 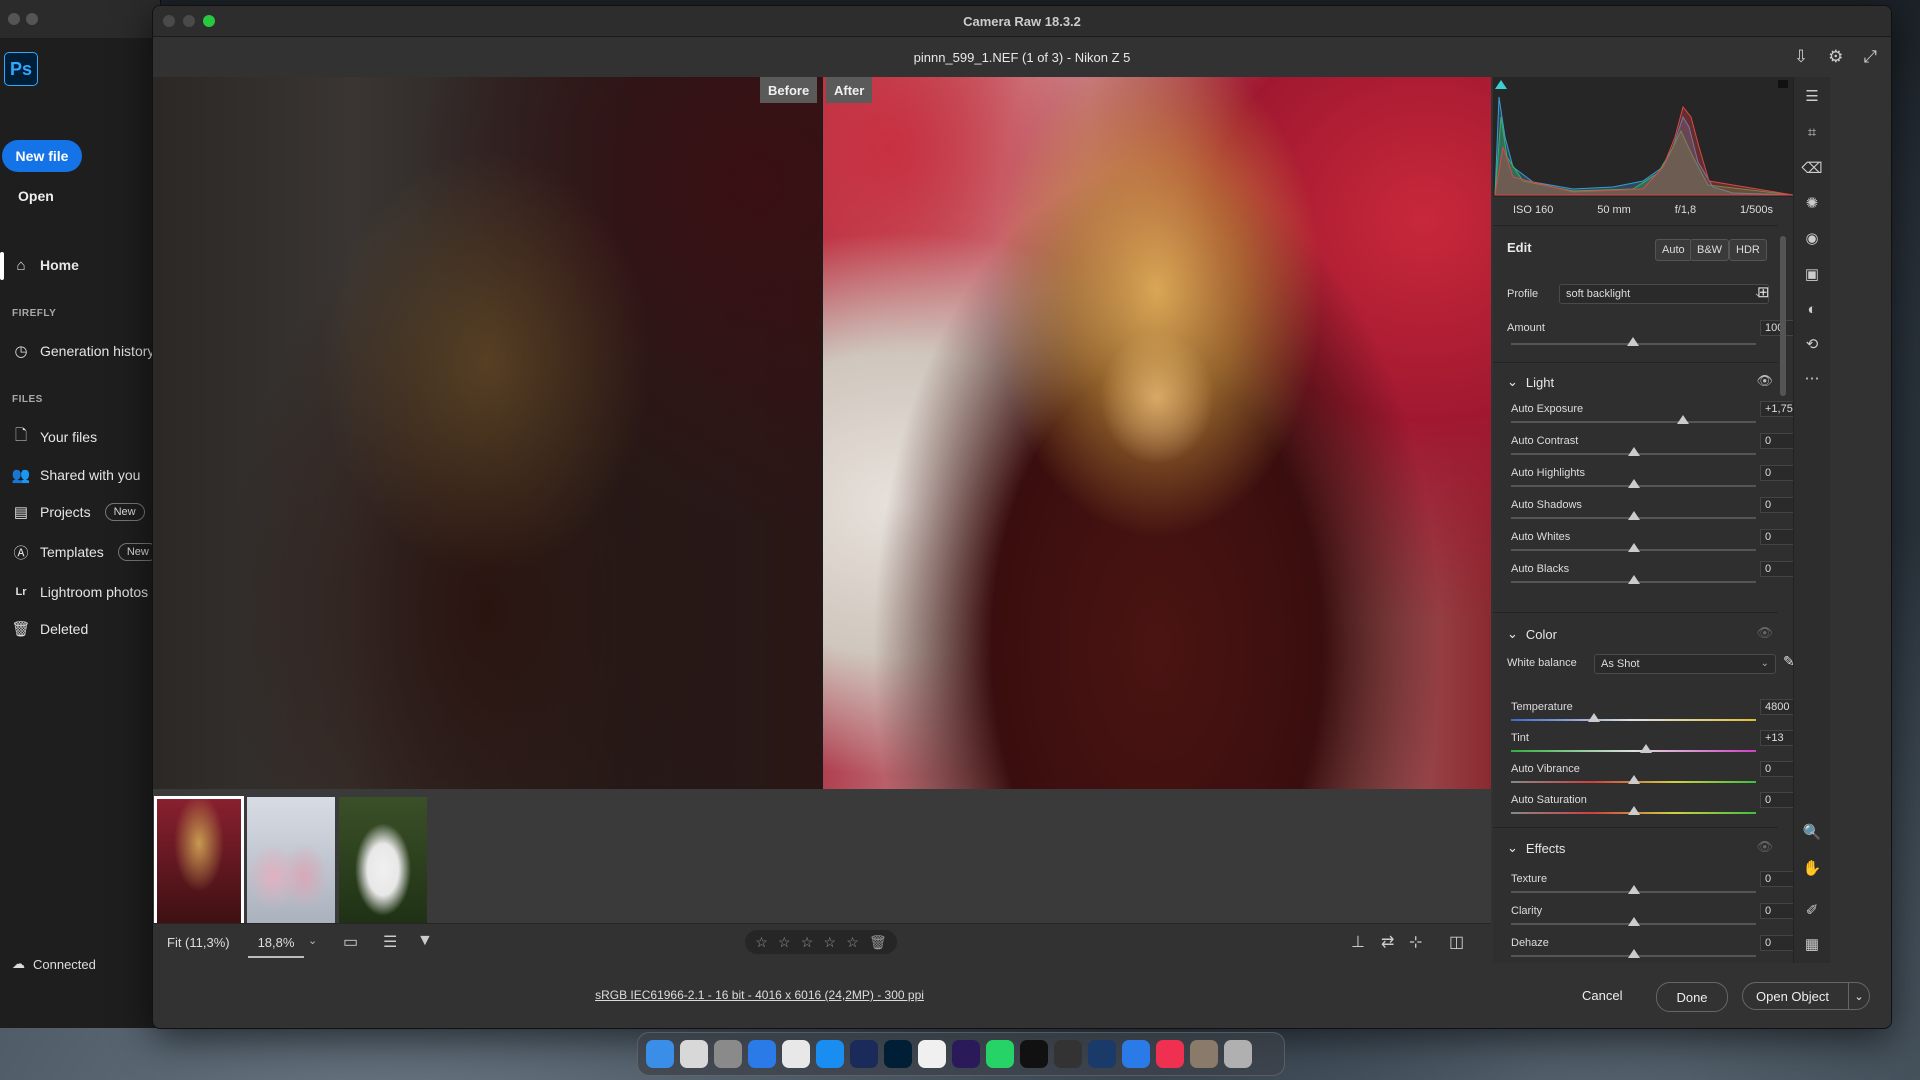 I want to click on amount-thumb, so click(x=1633, y=341).